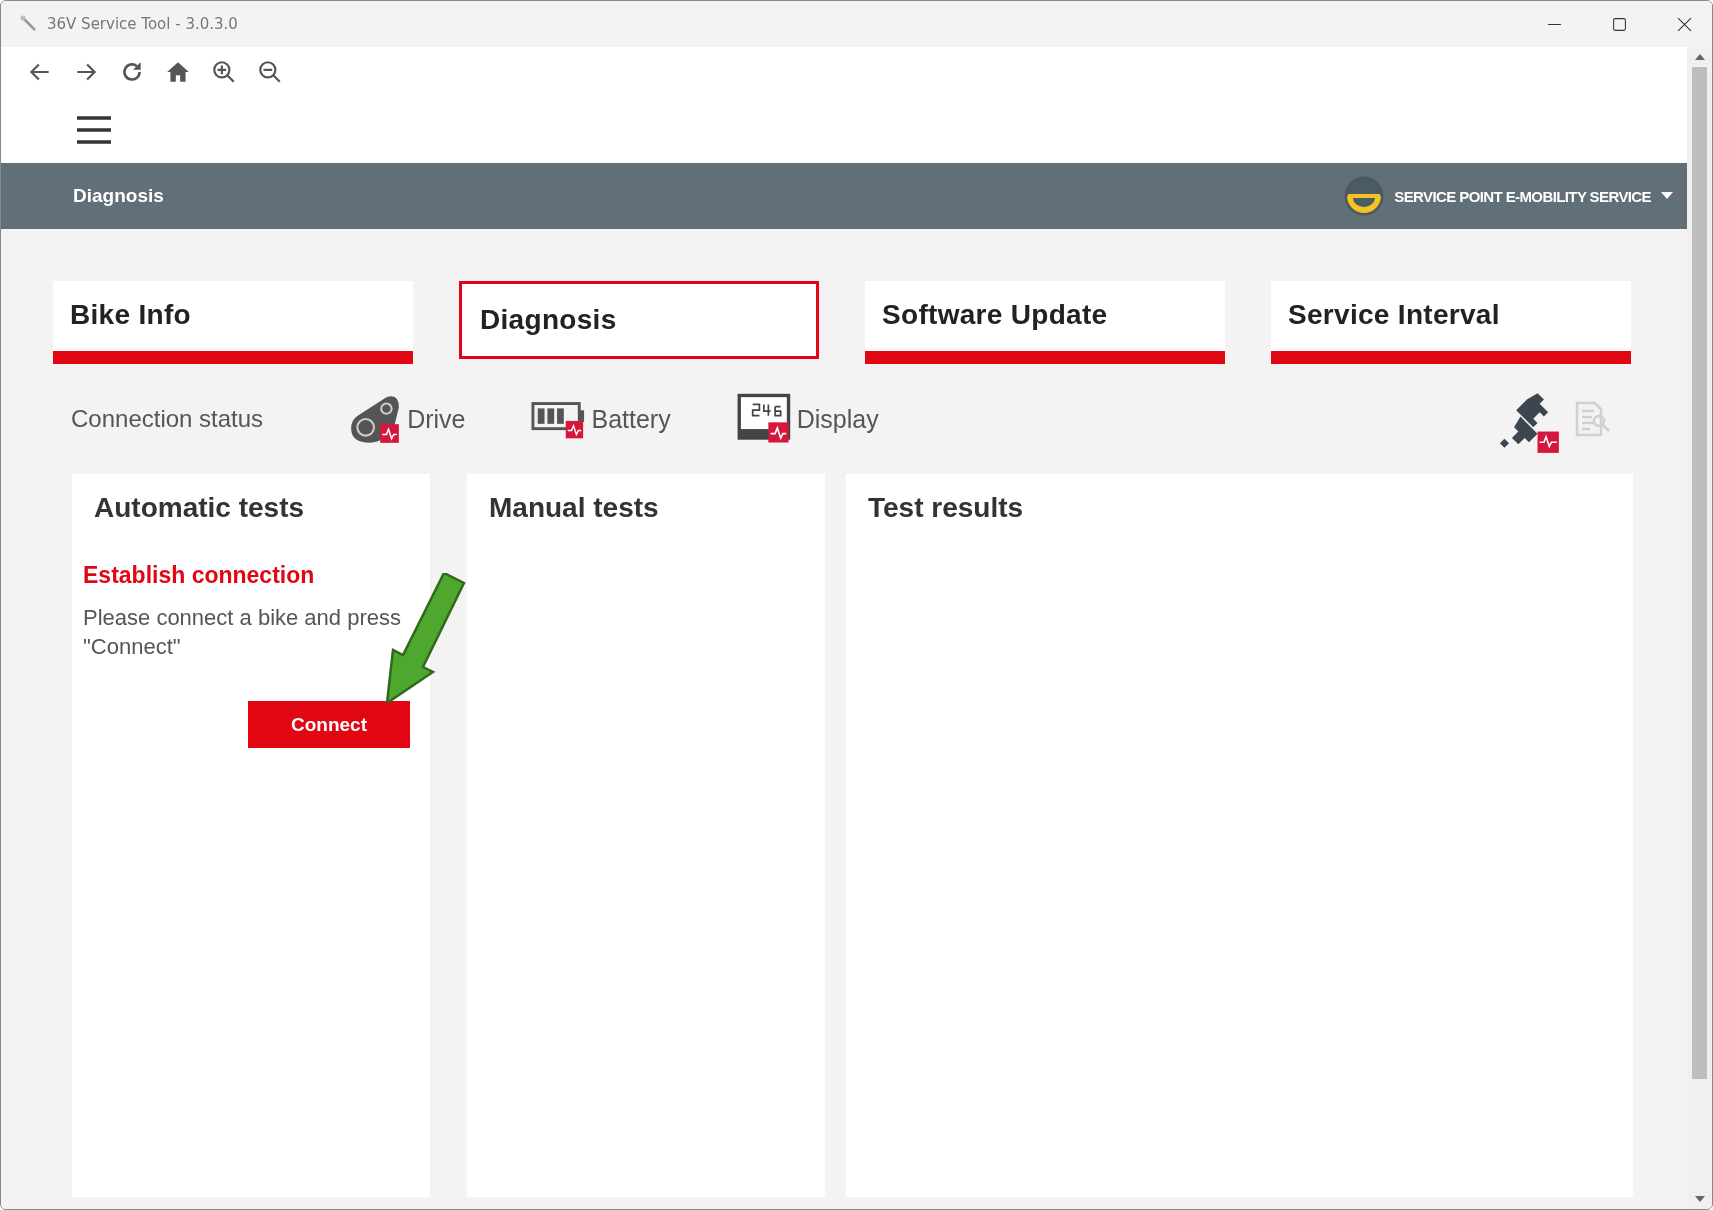 This screenshot has height=1210, width=1713. Describe the element at coordinates (142, 24) in the screenshot. I see `window-title: 36V Service Tool - 3.0.3.0` at that location.